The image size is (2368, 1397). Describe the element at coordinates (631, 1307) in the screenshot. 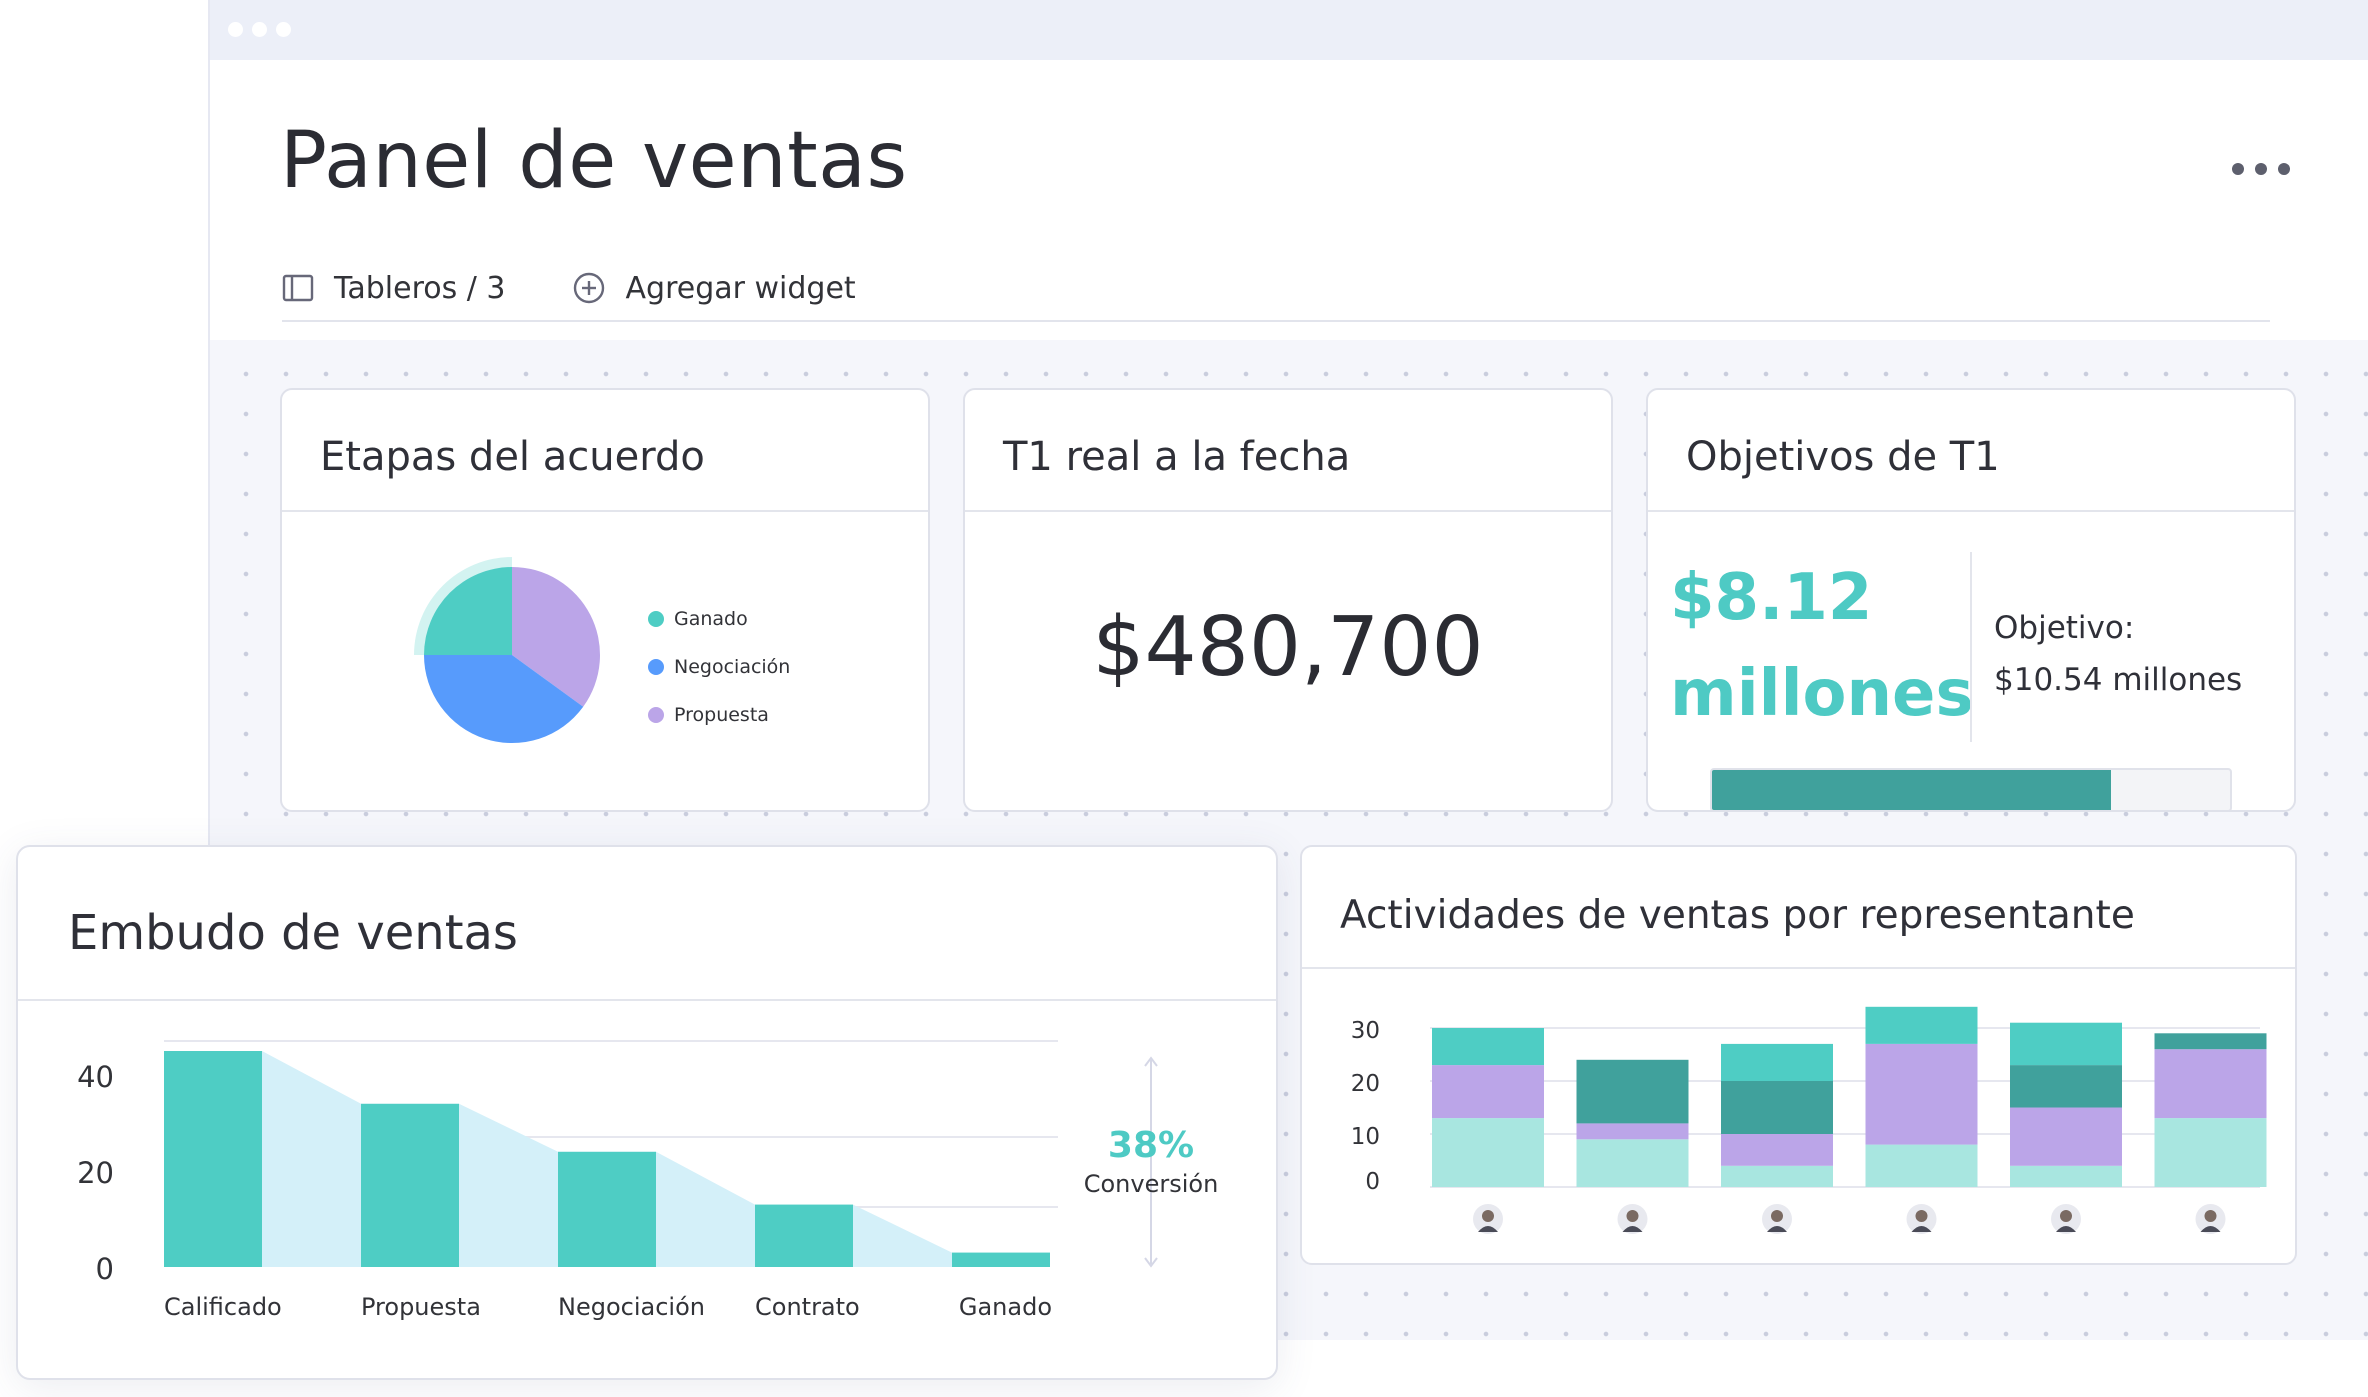

I see `x-tick-label: Negociación` at that location.